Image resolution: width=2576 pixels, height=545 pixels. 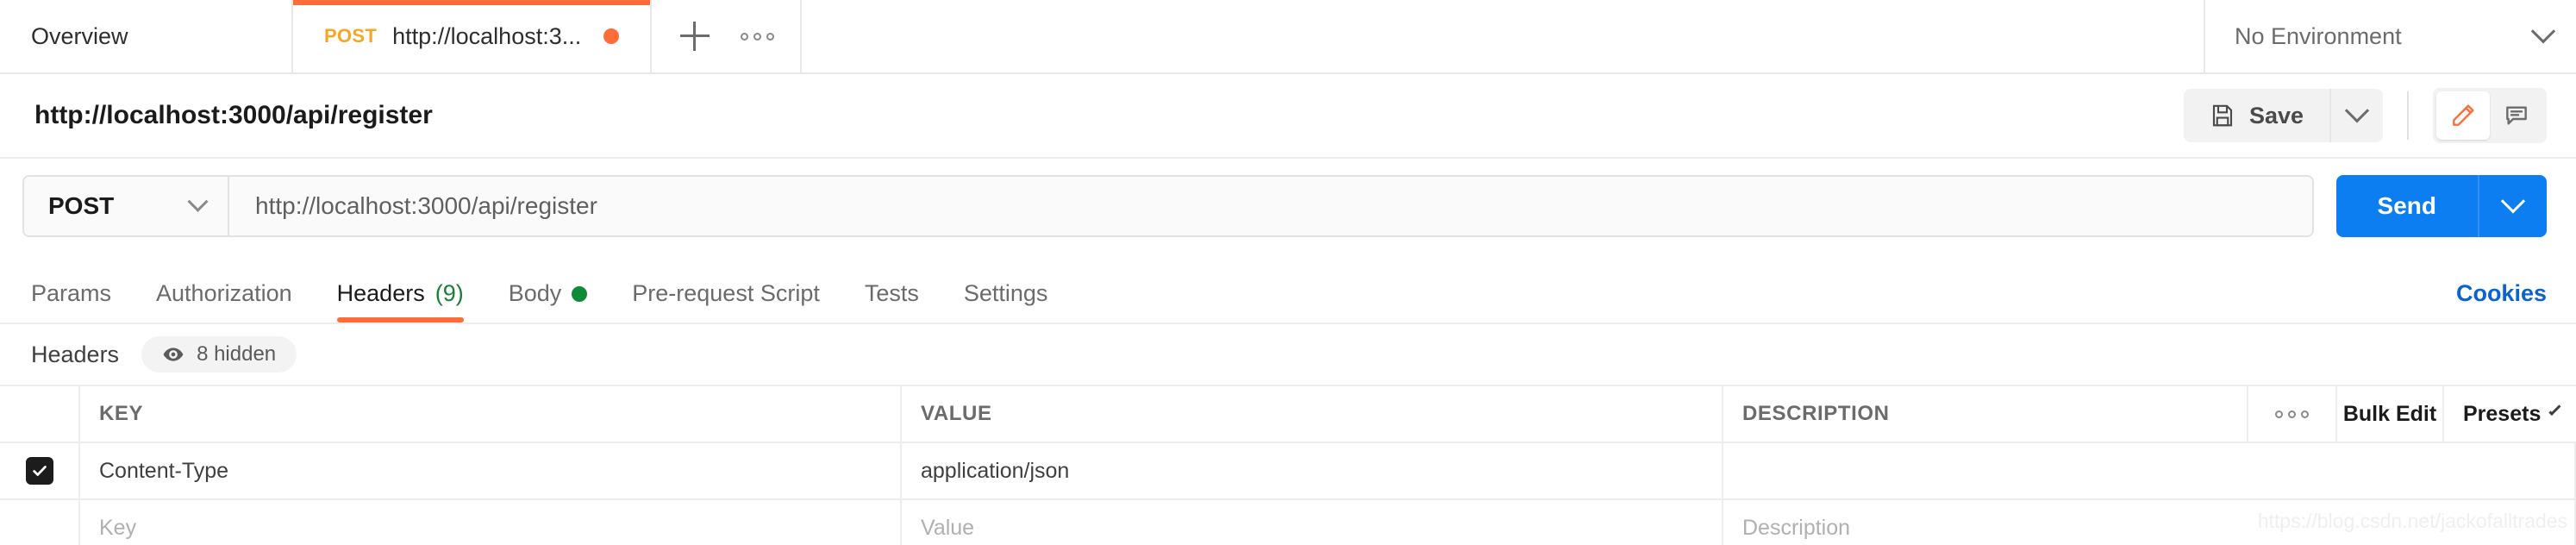 What do you see at coordinates (535, 293) in the screenshot?
I see `tab-body-label: Body` at bounding box center [535, 293].